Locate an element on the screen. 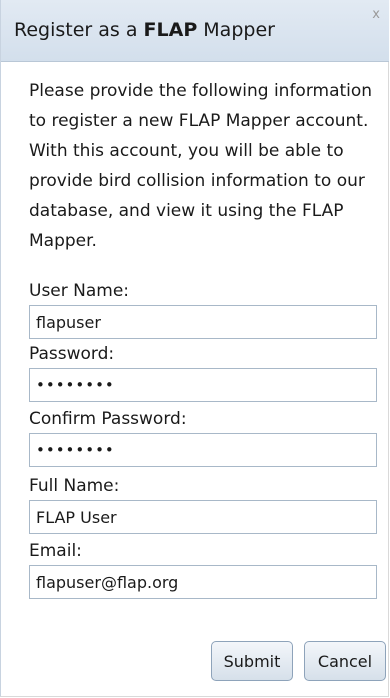  dialog-titlebar: Register as a FLAP Mapper x is located at coordinates (195, 31).